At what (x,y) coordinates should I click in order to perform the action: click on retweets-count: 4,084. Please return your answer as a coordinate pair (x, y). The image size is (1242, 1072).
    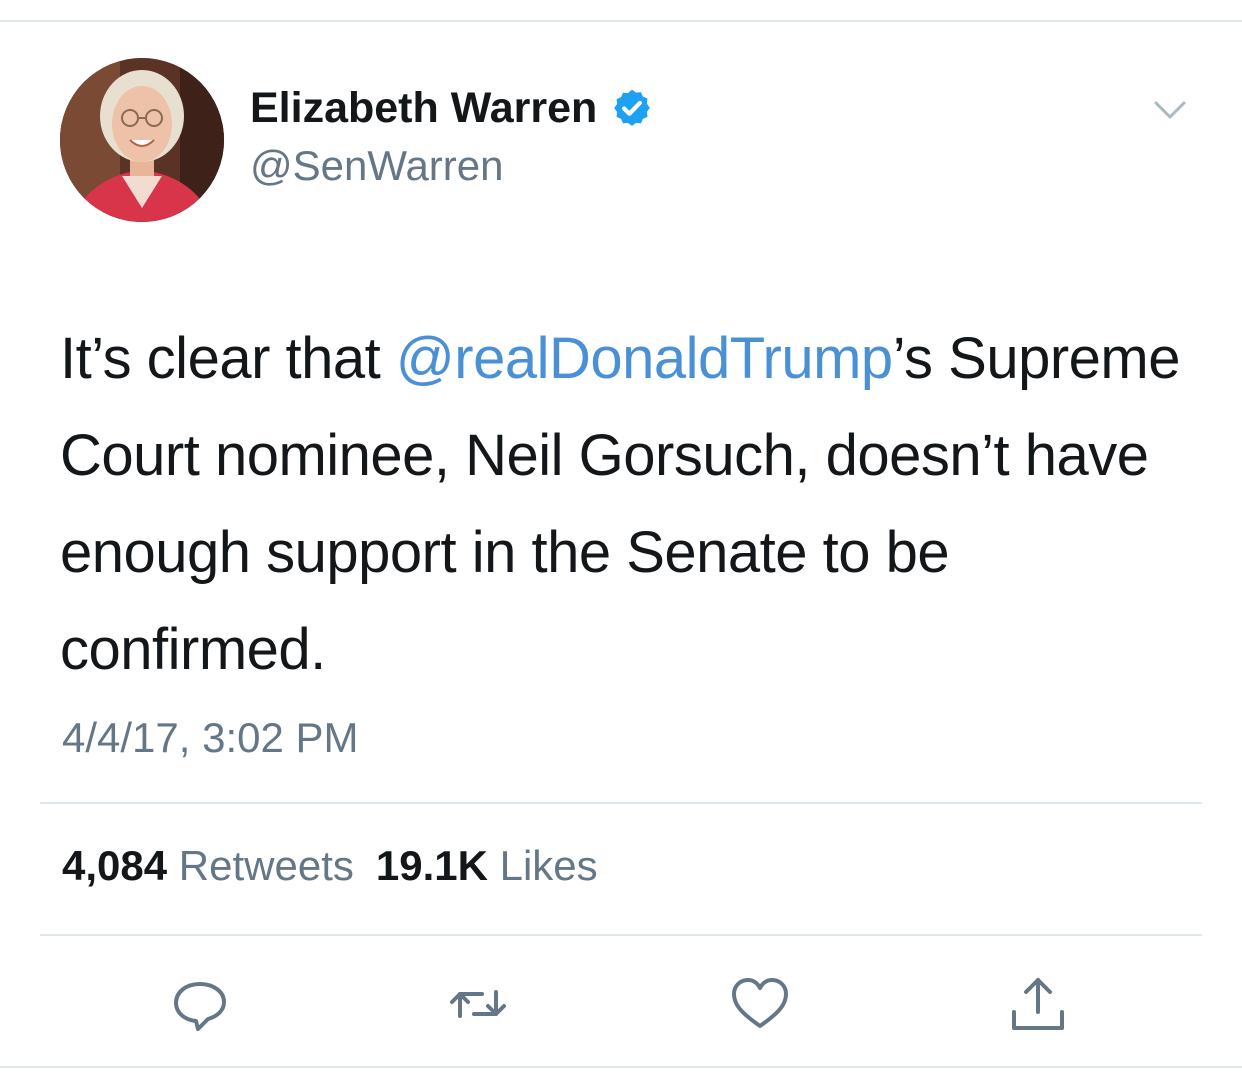
    Looking at the image, I should click on (115, 865).